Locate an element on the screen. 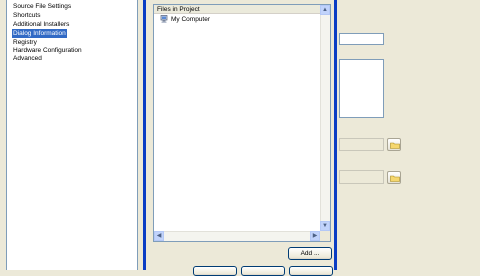 The image size is (480, 276). tree-item-dialog-information: Dialog Information is located at coordinates (39, 33).